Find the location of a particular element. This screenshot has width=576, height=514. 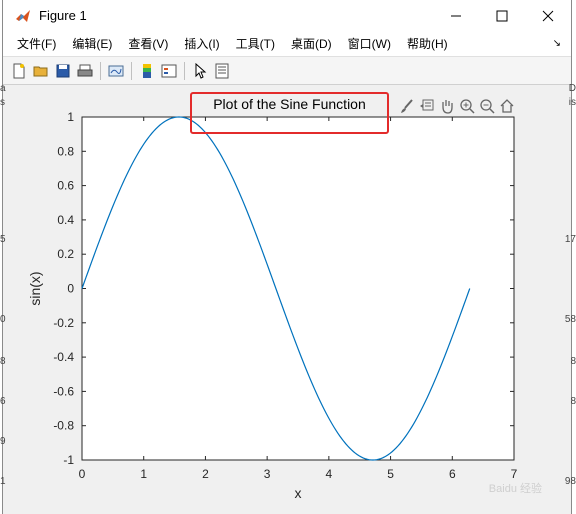

menu-help: 帮助(H) is located at coordinates (427, 43).